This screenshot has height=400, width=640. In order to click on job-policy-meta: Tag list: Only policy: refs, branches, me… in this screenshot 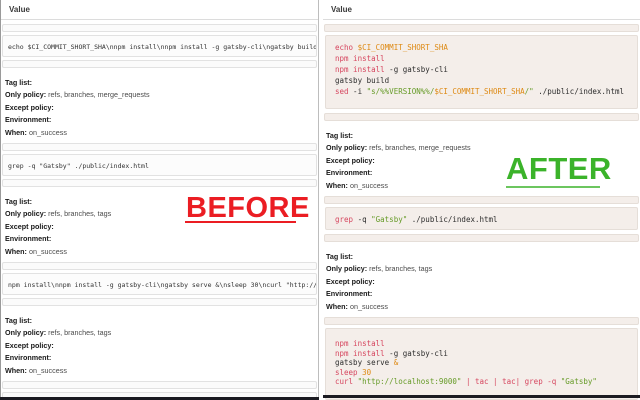, I will do `click(77, 107)`.